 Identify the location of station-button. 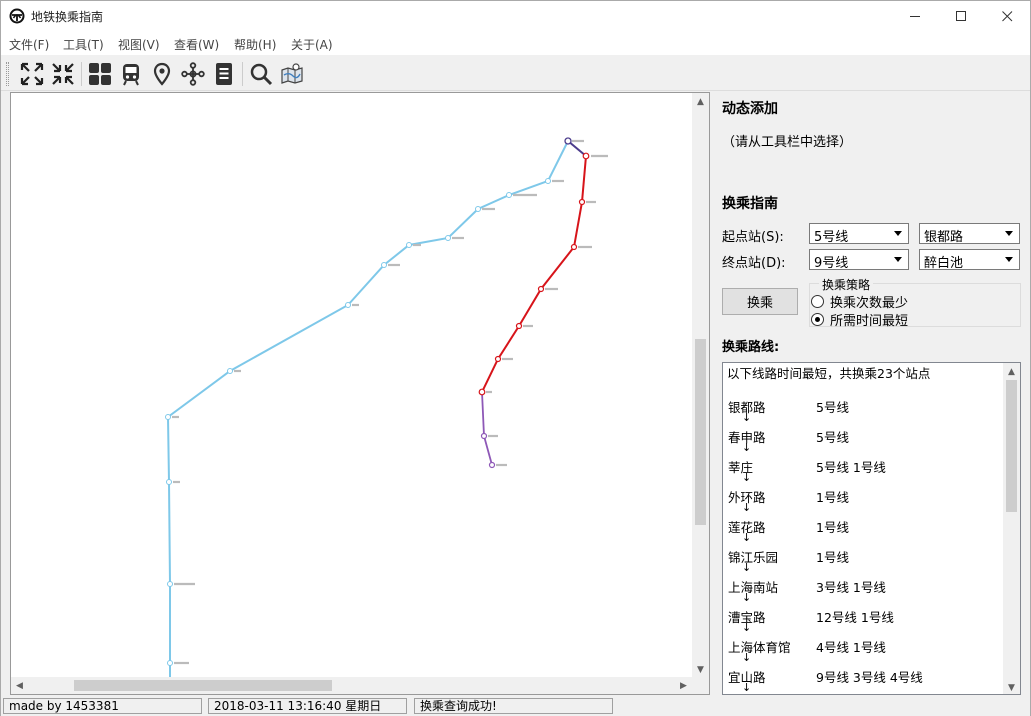
(162, 74).